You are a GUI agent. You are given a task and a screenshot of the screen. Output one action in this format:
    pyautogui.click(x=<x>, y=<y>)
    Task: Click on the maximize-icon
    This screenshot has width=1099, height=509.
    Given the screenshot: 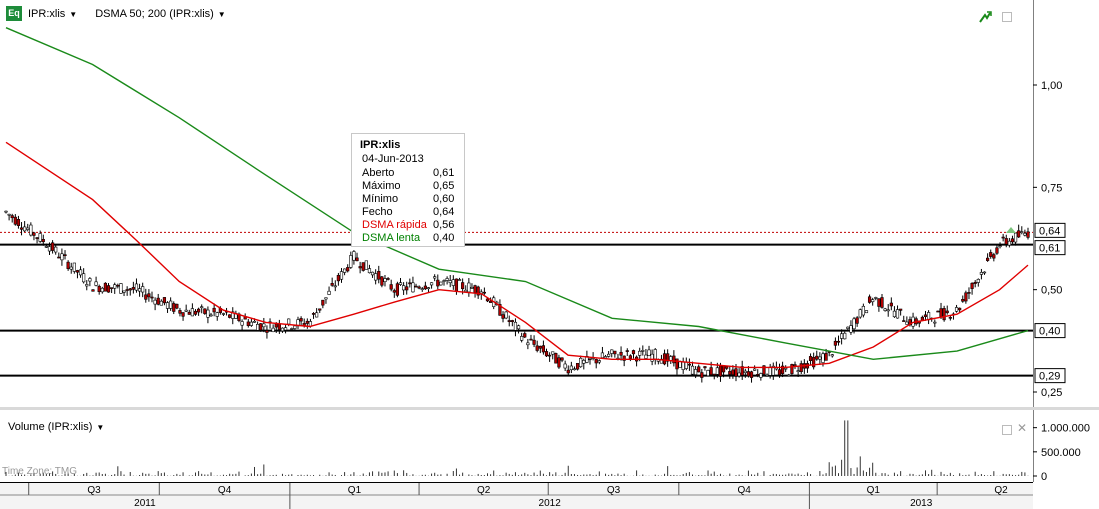 What is the action you would take?
    pyautogui.click(x=1007, y=430)
    